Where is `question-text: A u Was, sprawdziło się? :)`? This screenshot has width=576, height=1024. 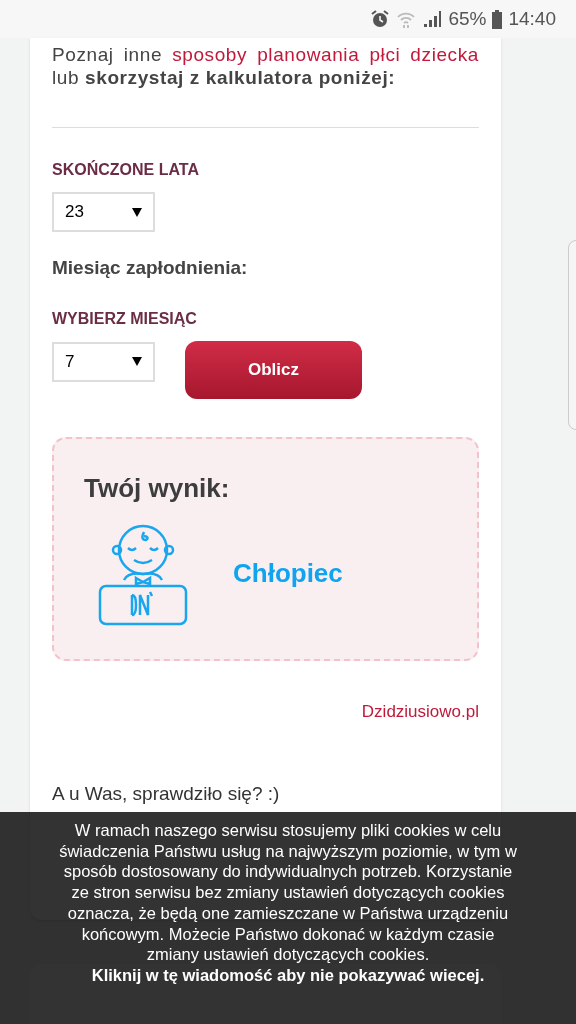
question-text: A u Was, sprawdziło się? :) is located at coordinates (166, 794).